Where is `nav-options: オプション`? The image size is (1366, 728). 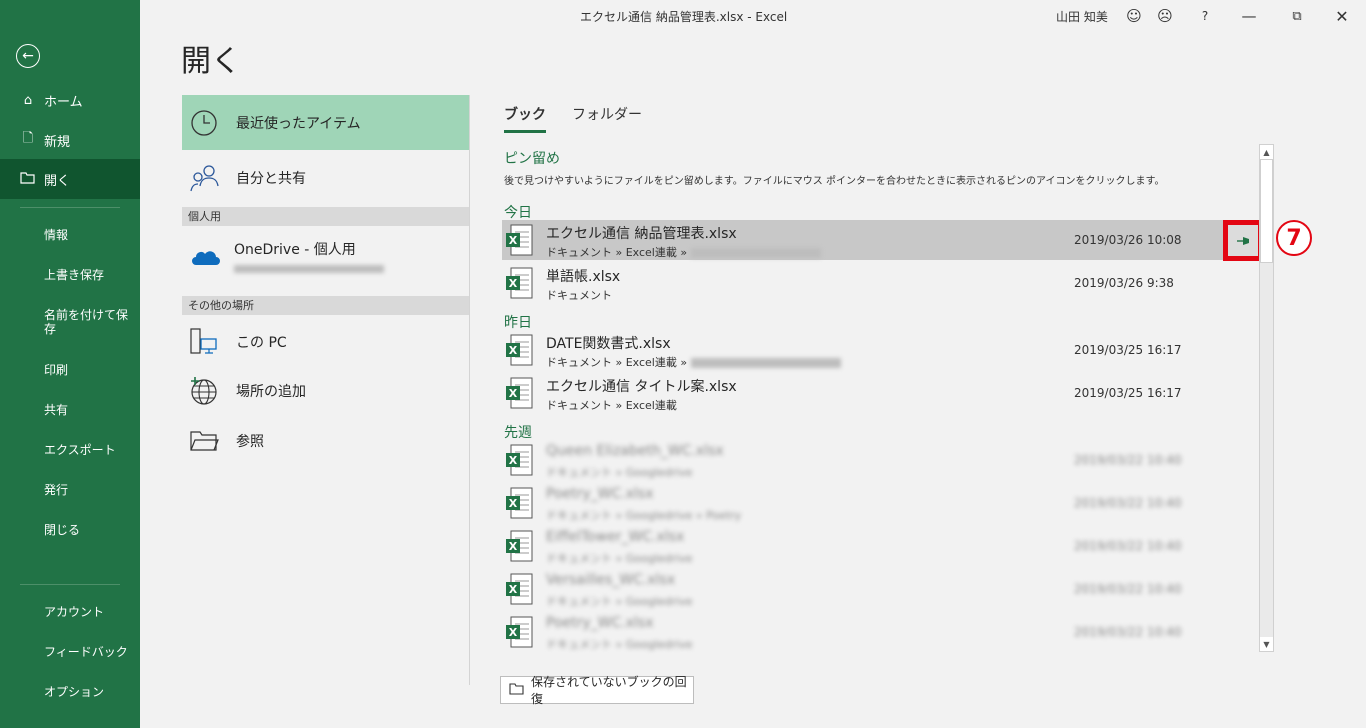
nav-options: オプション is located at coordinates (89, 692).